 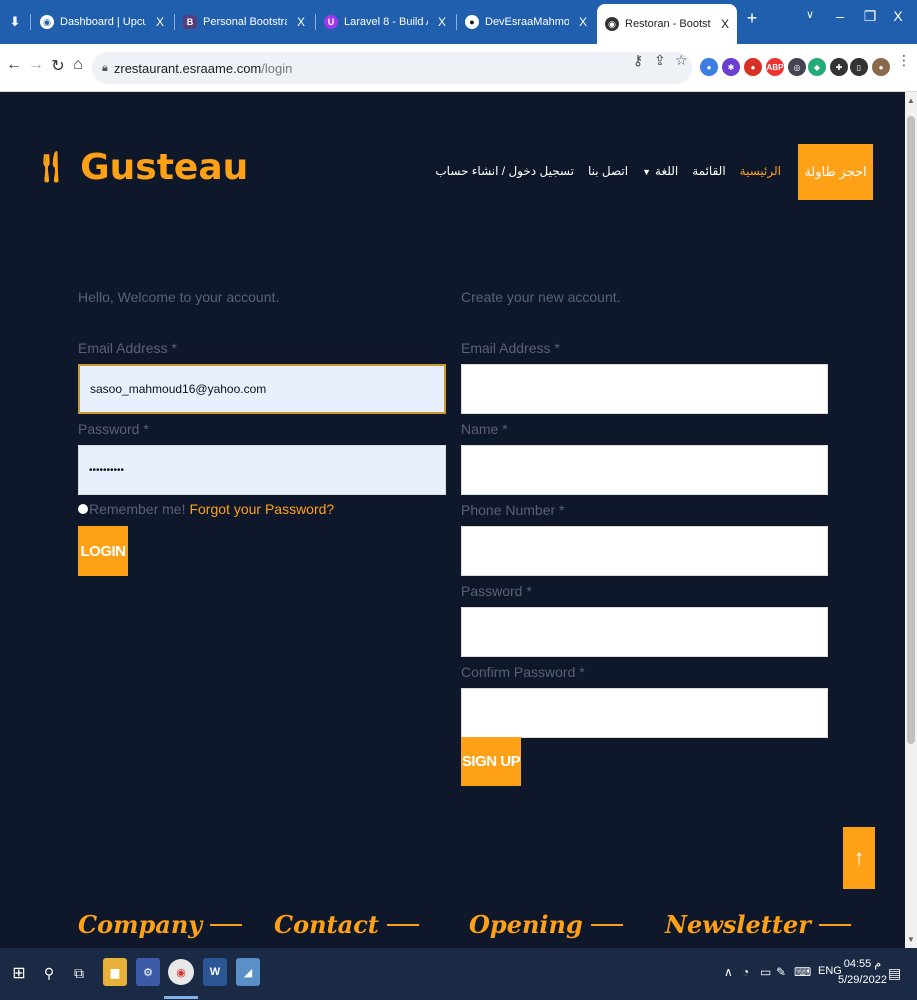 What do you see at coordinates (491, 761) in the screenshot?
I see `signup-button: SIGN UP` at bounding box center [491, 761].